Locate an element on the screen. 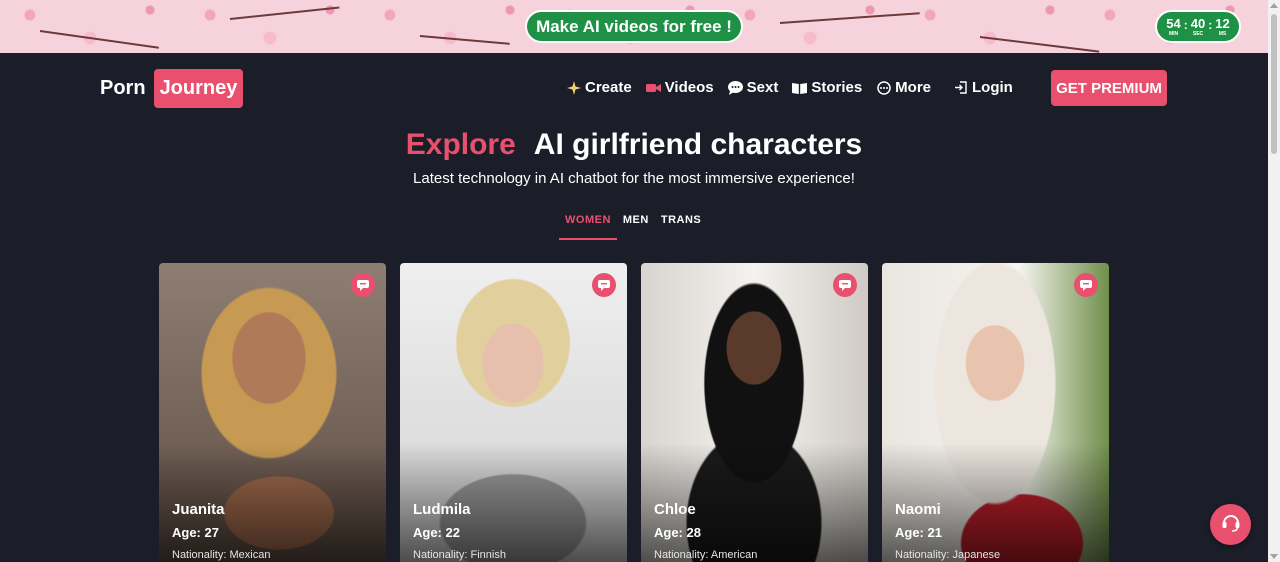 Image resolution: width=1280 pixels, height=562 pixels. main-nav: Create Videos Sext Stories More Login is located at coordinates (789, 87).